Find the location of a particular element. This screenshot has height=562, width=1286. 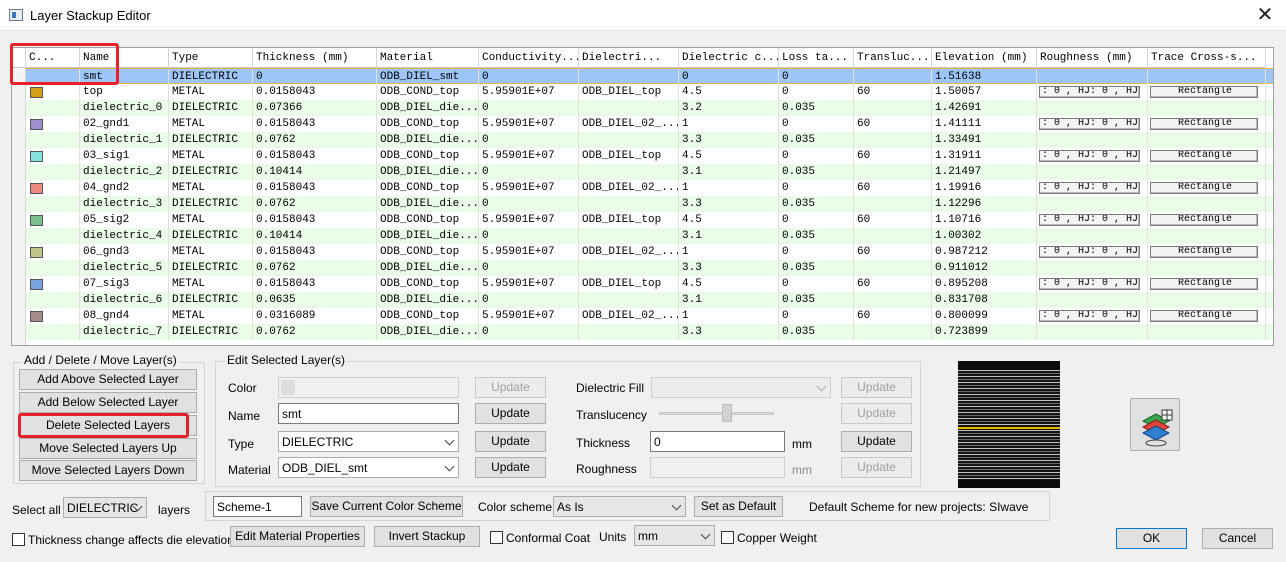

type-select: DIELECTRIC is located at coordinates (368, 441).